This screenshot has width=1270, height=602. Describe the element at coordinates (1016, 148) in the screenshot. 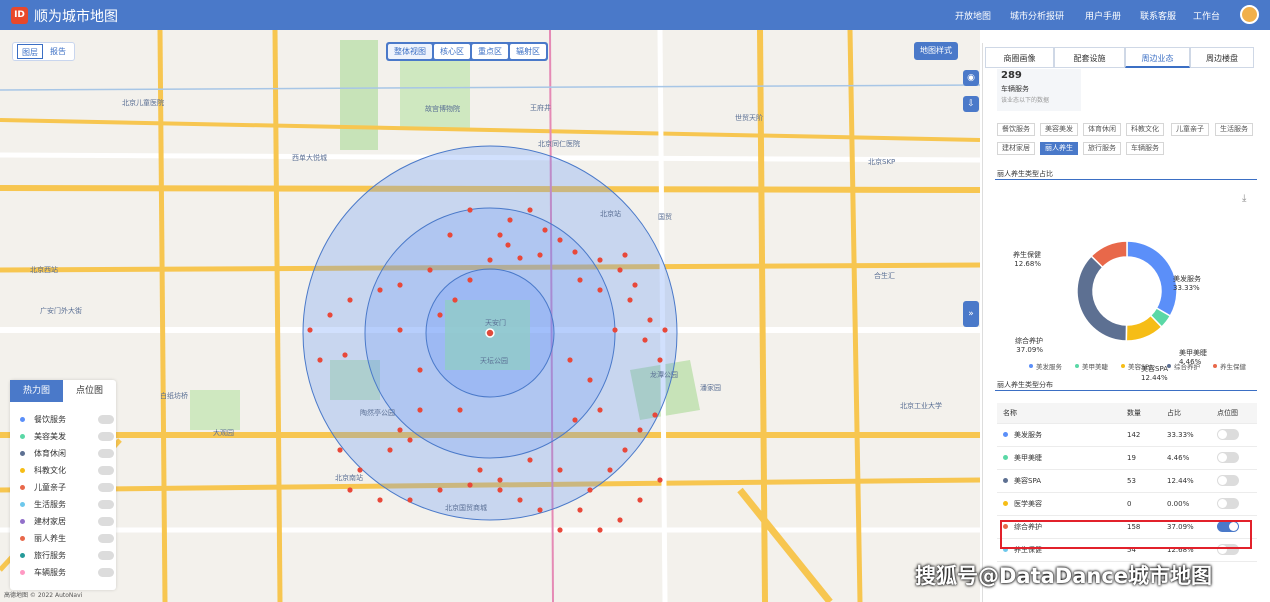

I see `category-chip: 建材家居` at that location.